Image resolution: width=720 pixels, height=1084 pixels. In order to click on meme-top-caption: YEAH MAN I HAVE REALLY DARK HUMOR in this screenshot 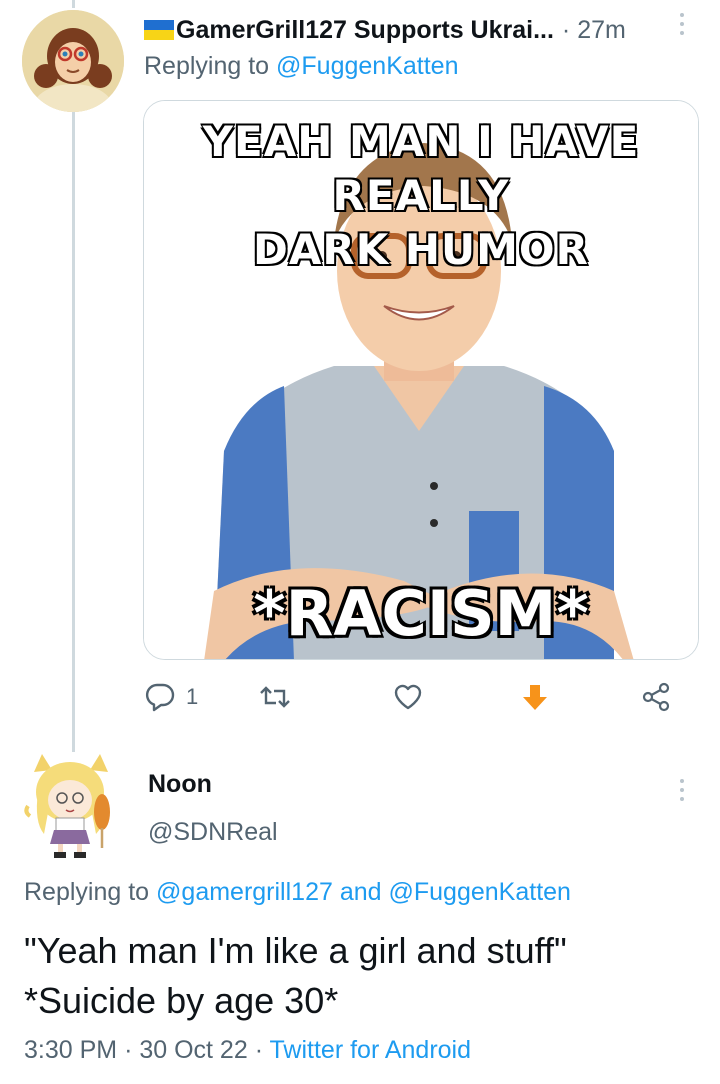, I will do `click(421, 196)`.